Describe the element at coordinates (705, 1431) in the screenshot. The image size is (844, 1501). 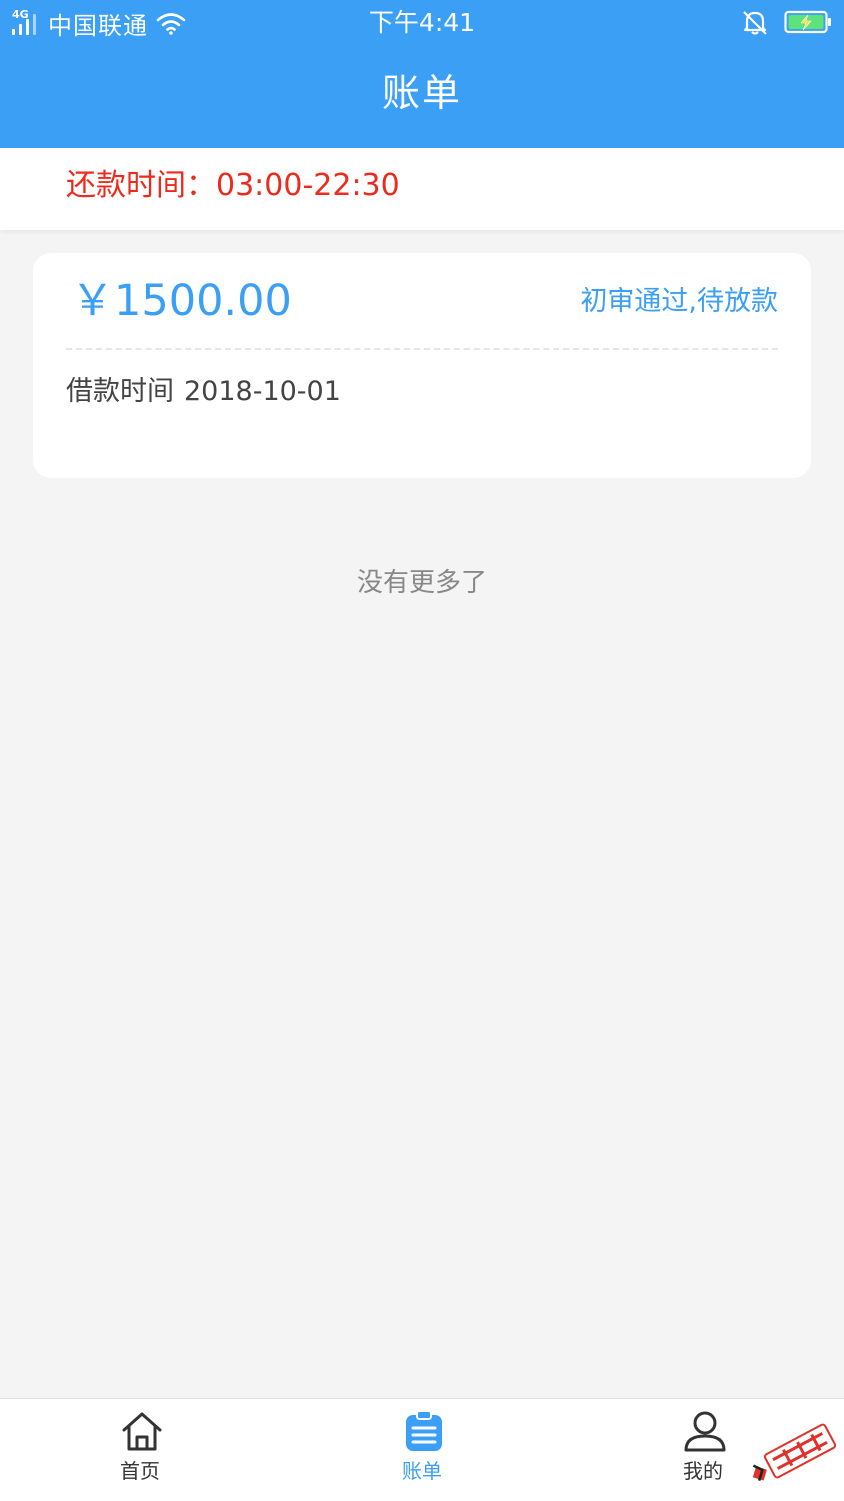
I see `user-icon` at that location.